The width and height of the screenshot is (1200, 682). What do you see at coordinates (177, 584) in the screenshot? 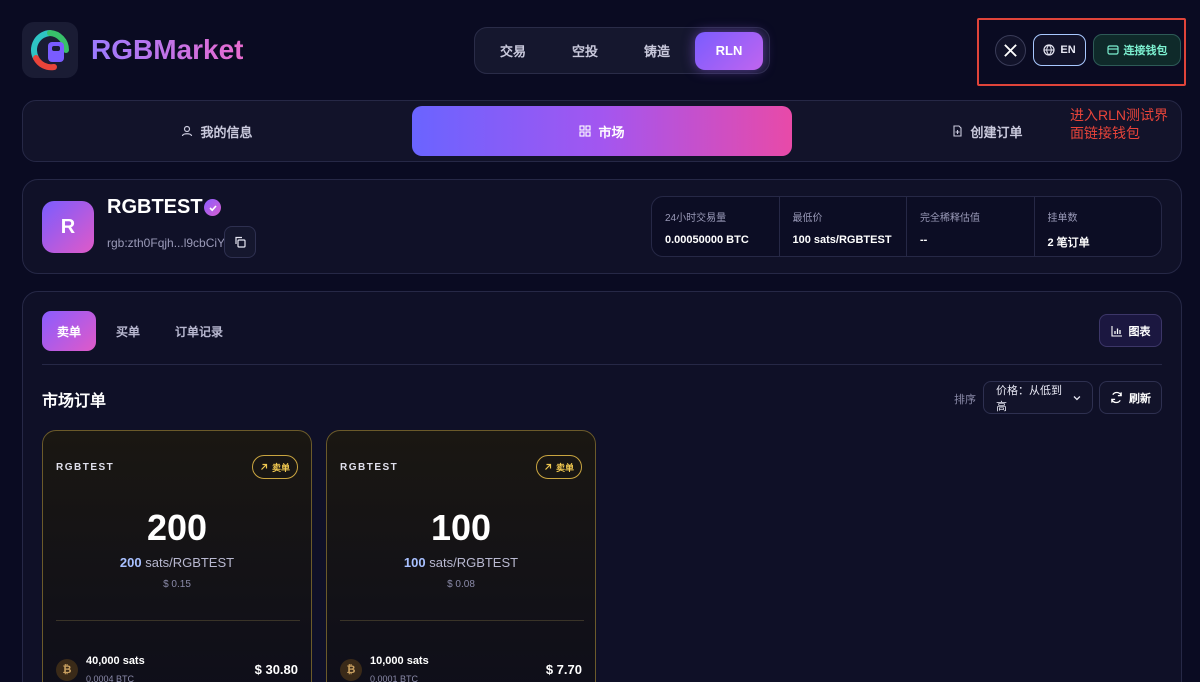
I see `order-unit-usd: $ 0.15` at bounding box center [177, 584].